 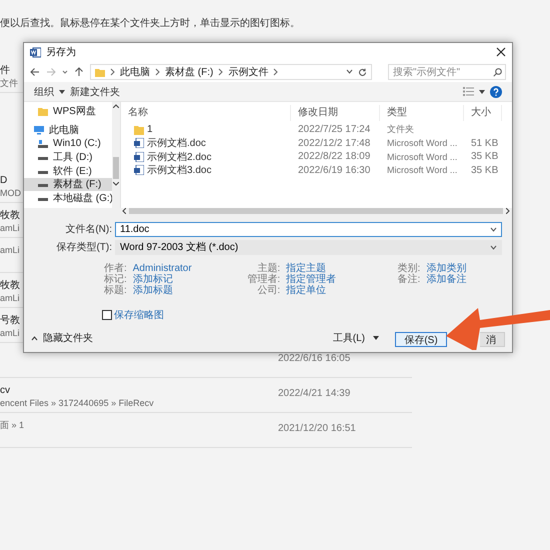 I want to click on property-link: 添加标记, so click(x=177, y=280).